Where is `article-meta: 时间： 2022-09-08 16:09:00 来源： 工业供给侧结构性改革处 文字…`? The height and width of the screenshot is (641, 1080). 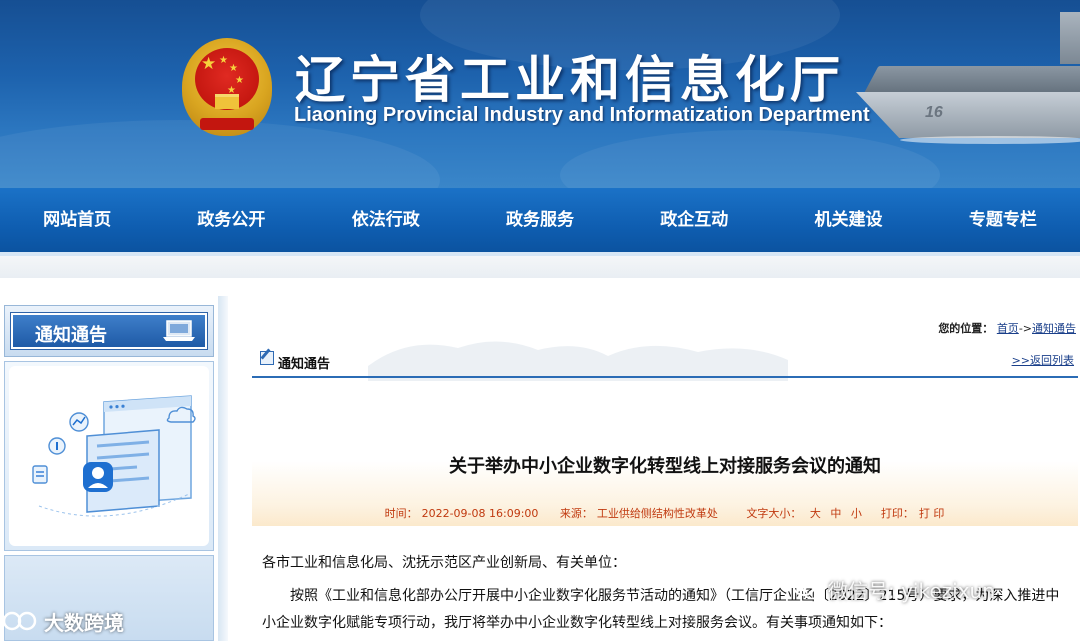
article-meta: 时间： 2022-09-08 16:09:00 来源： 工业供给侧结构性改革处 文字… is located at coordinates (665, 513).